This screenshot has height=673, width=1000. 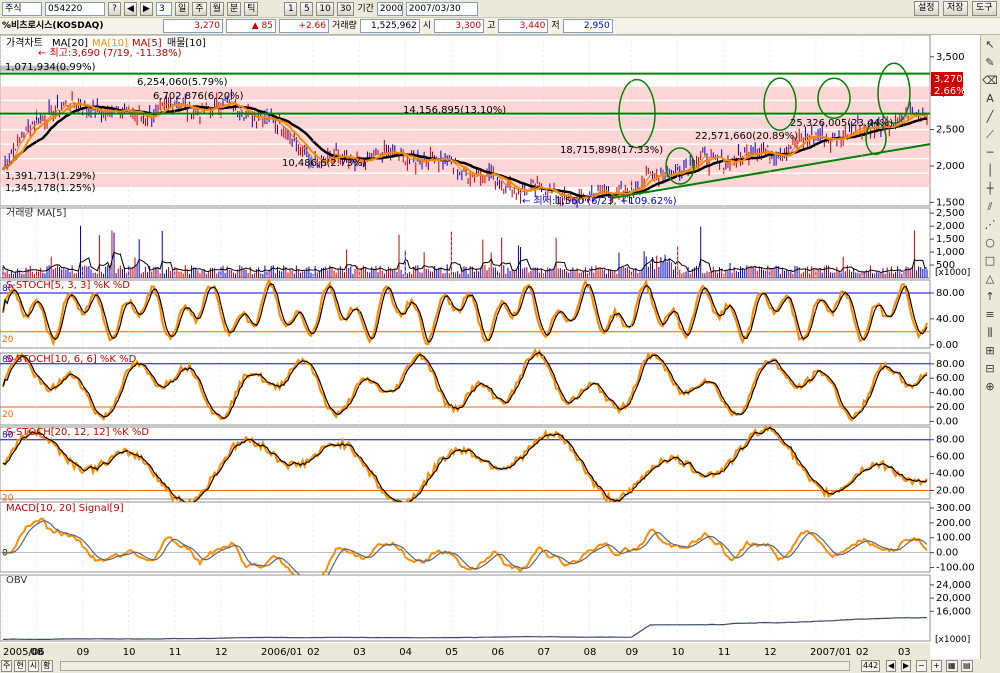 I want to click on y-tick-label: 2,500, so click(x=950, y=130).